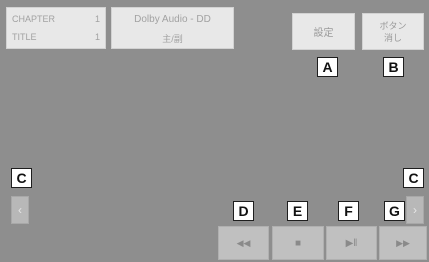 The image size is (429, 262). I want to click on rewind-icon: ◀◀, so click(243, 242).